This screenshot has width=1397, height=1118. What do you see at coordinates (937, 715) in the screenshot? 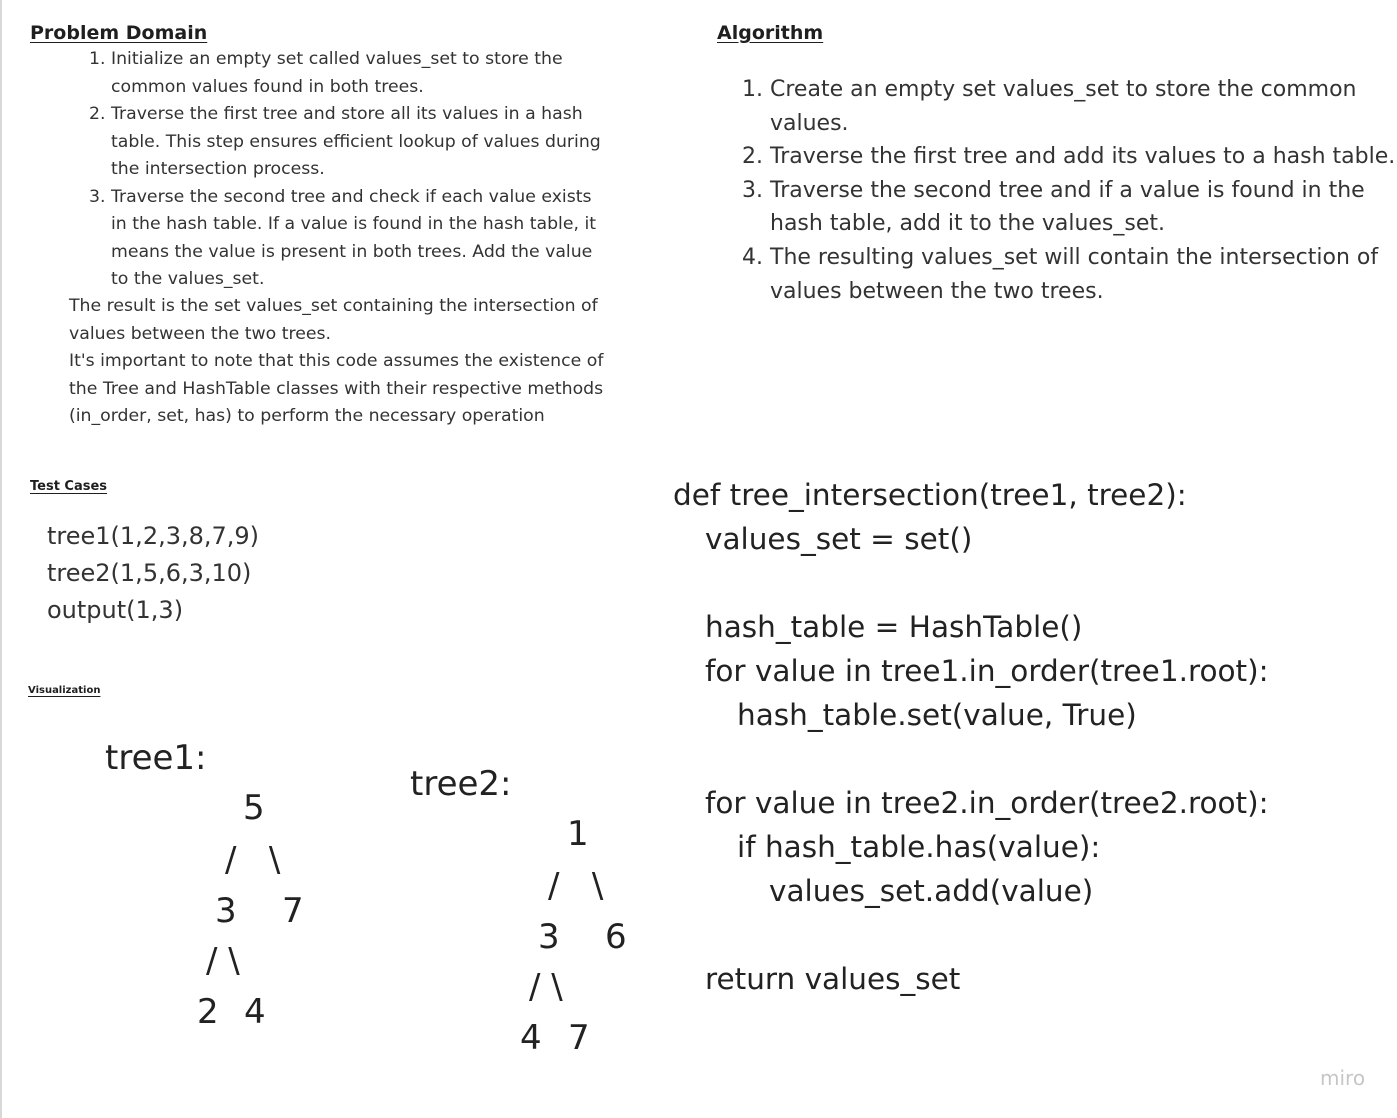
I see `code-line-set-value: hash_table.set(value, True)` at bounding box center [937, 715].